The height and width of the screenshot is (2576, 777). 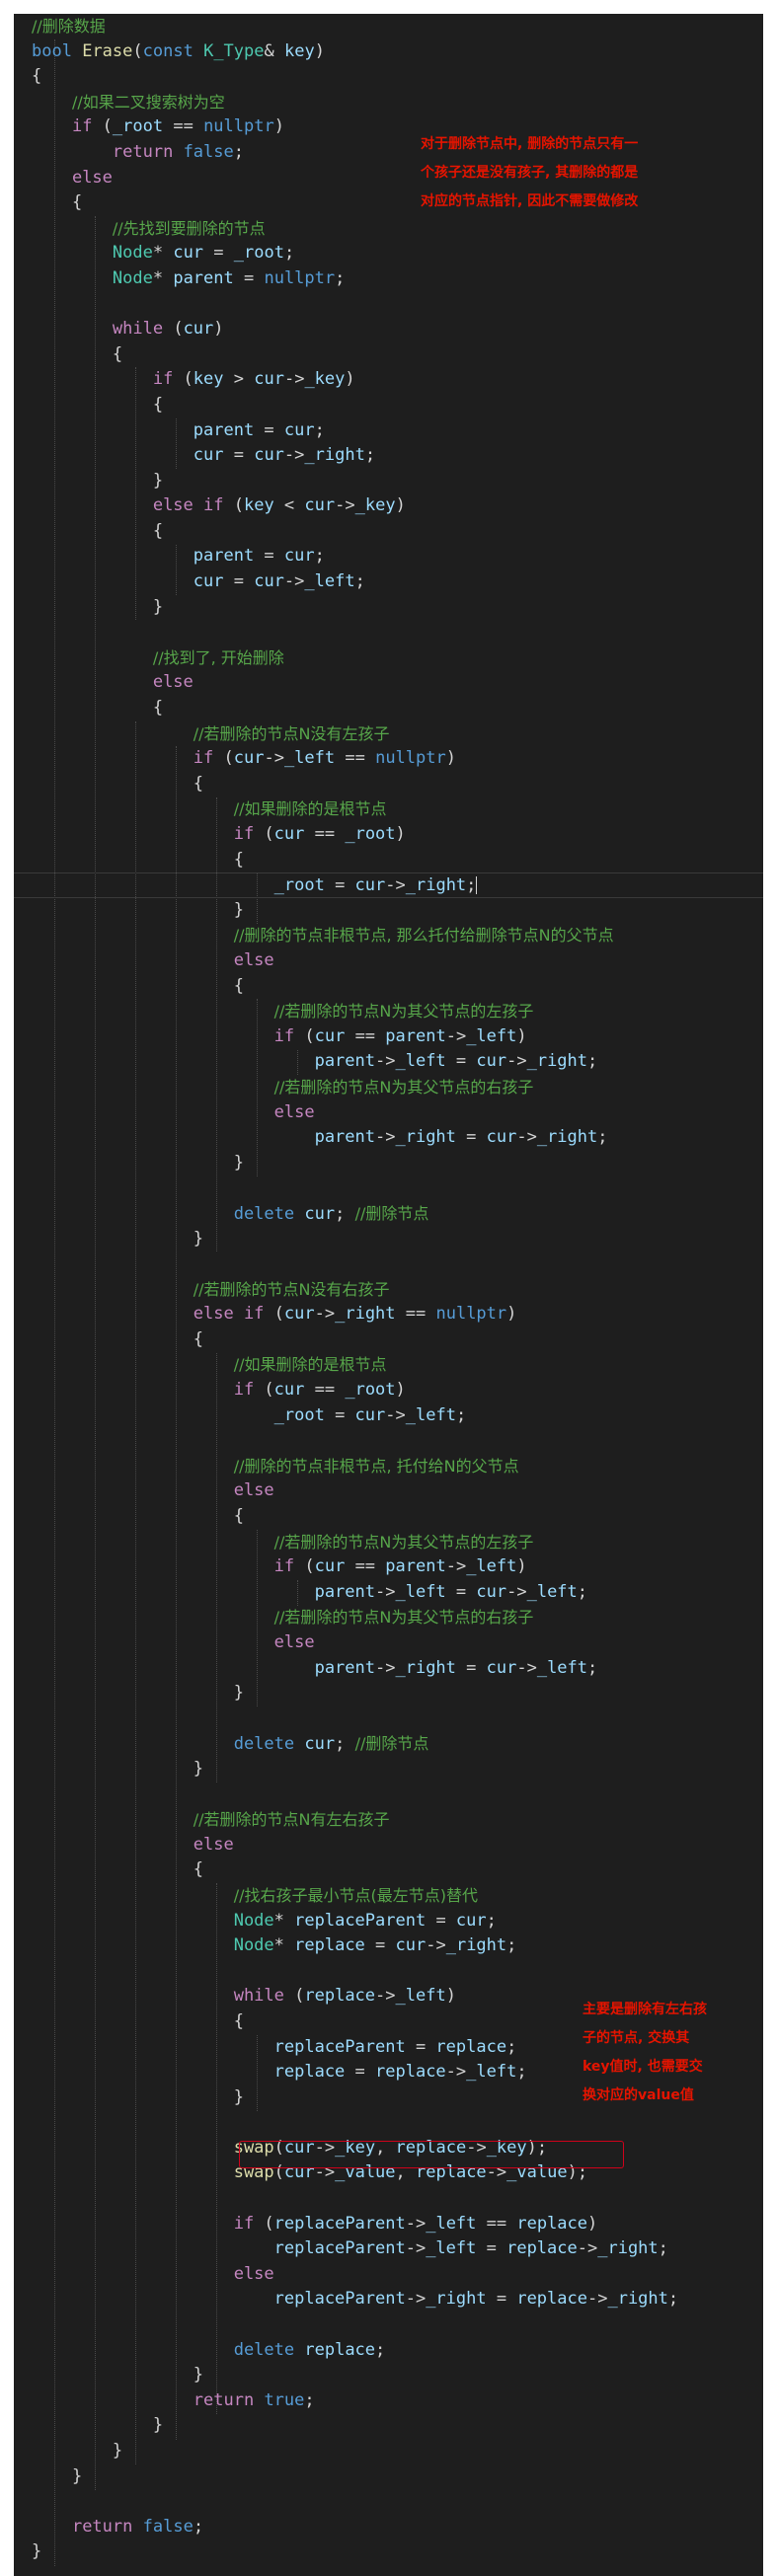 What do you see at coordinates (388, 1921) in the screenshot?
I see `code-line: Node* replaceParent = cur;` at bounding box center [388, 1921].